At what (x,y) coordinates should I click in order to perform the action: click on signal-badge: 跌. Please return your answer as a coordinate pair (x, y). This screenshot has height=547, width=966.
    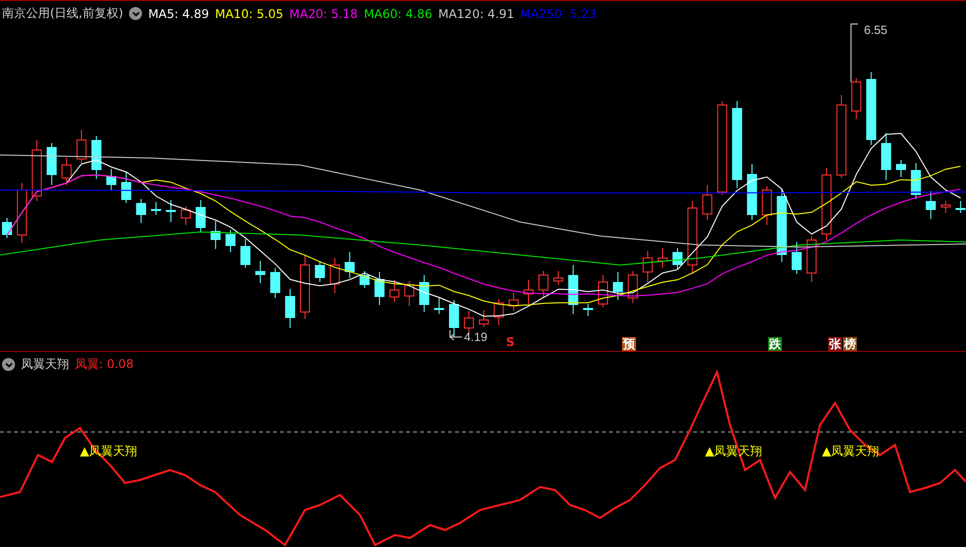
    Looking at the image, I should click on (775, 344).